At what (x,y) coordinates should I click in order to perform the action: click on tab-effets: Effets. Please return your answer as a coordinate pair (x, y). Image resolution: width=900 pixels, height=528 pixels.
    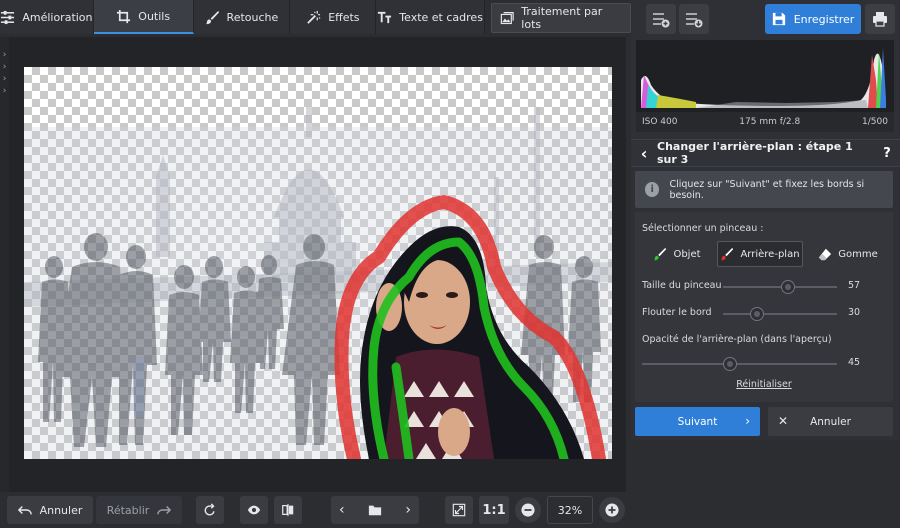
    Looking at the image, I should click on (333, 17).